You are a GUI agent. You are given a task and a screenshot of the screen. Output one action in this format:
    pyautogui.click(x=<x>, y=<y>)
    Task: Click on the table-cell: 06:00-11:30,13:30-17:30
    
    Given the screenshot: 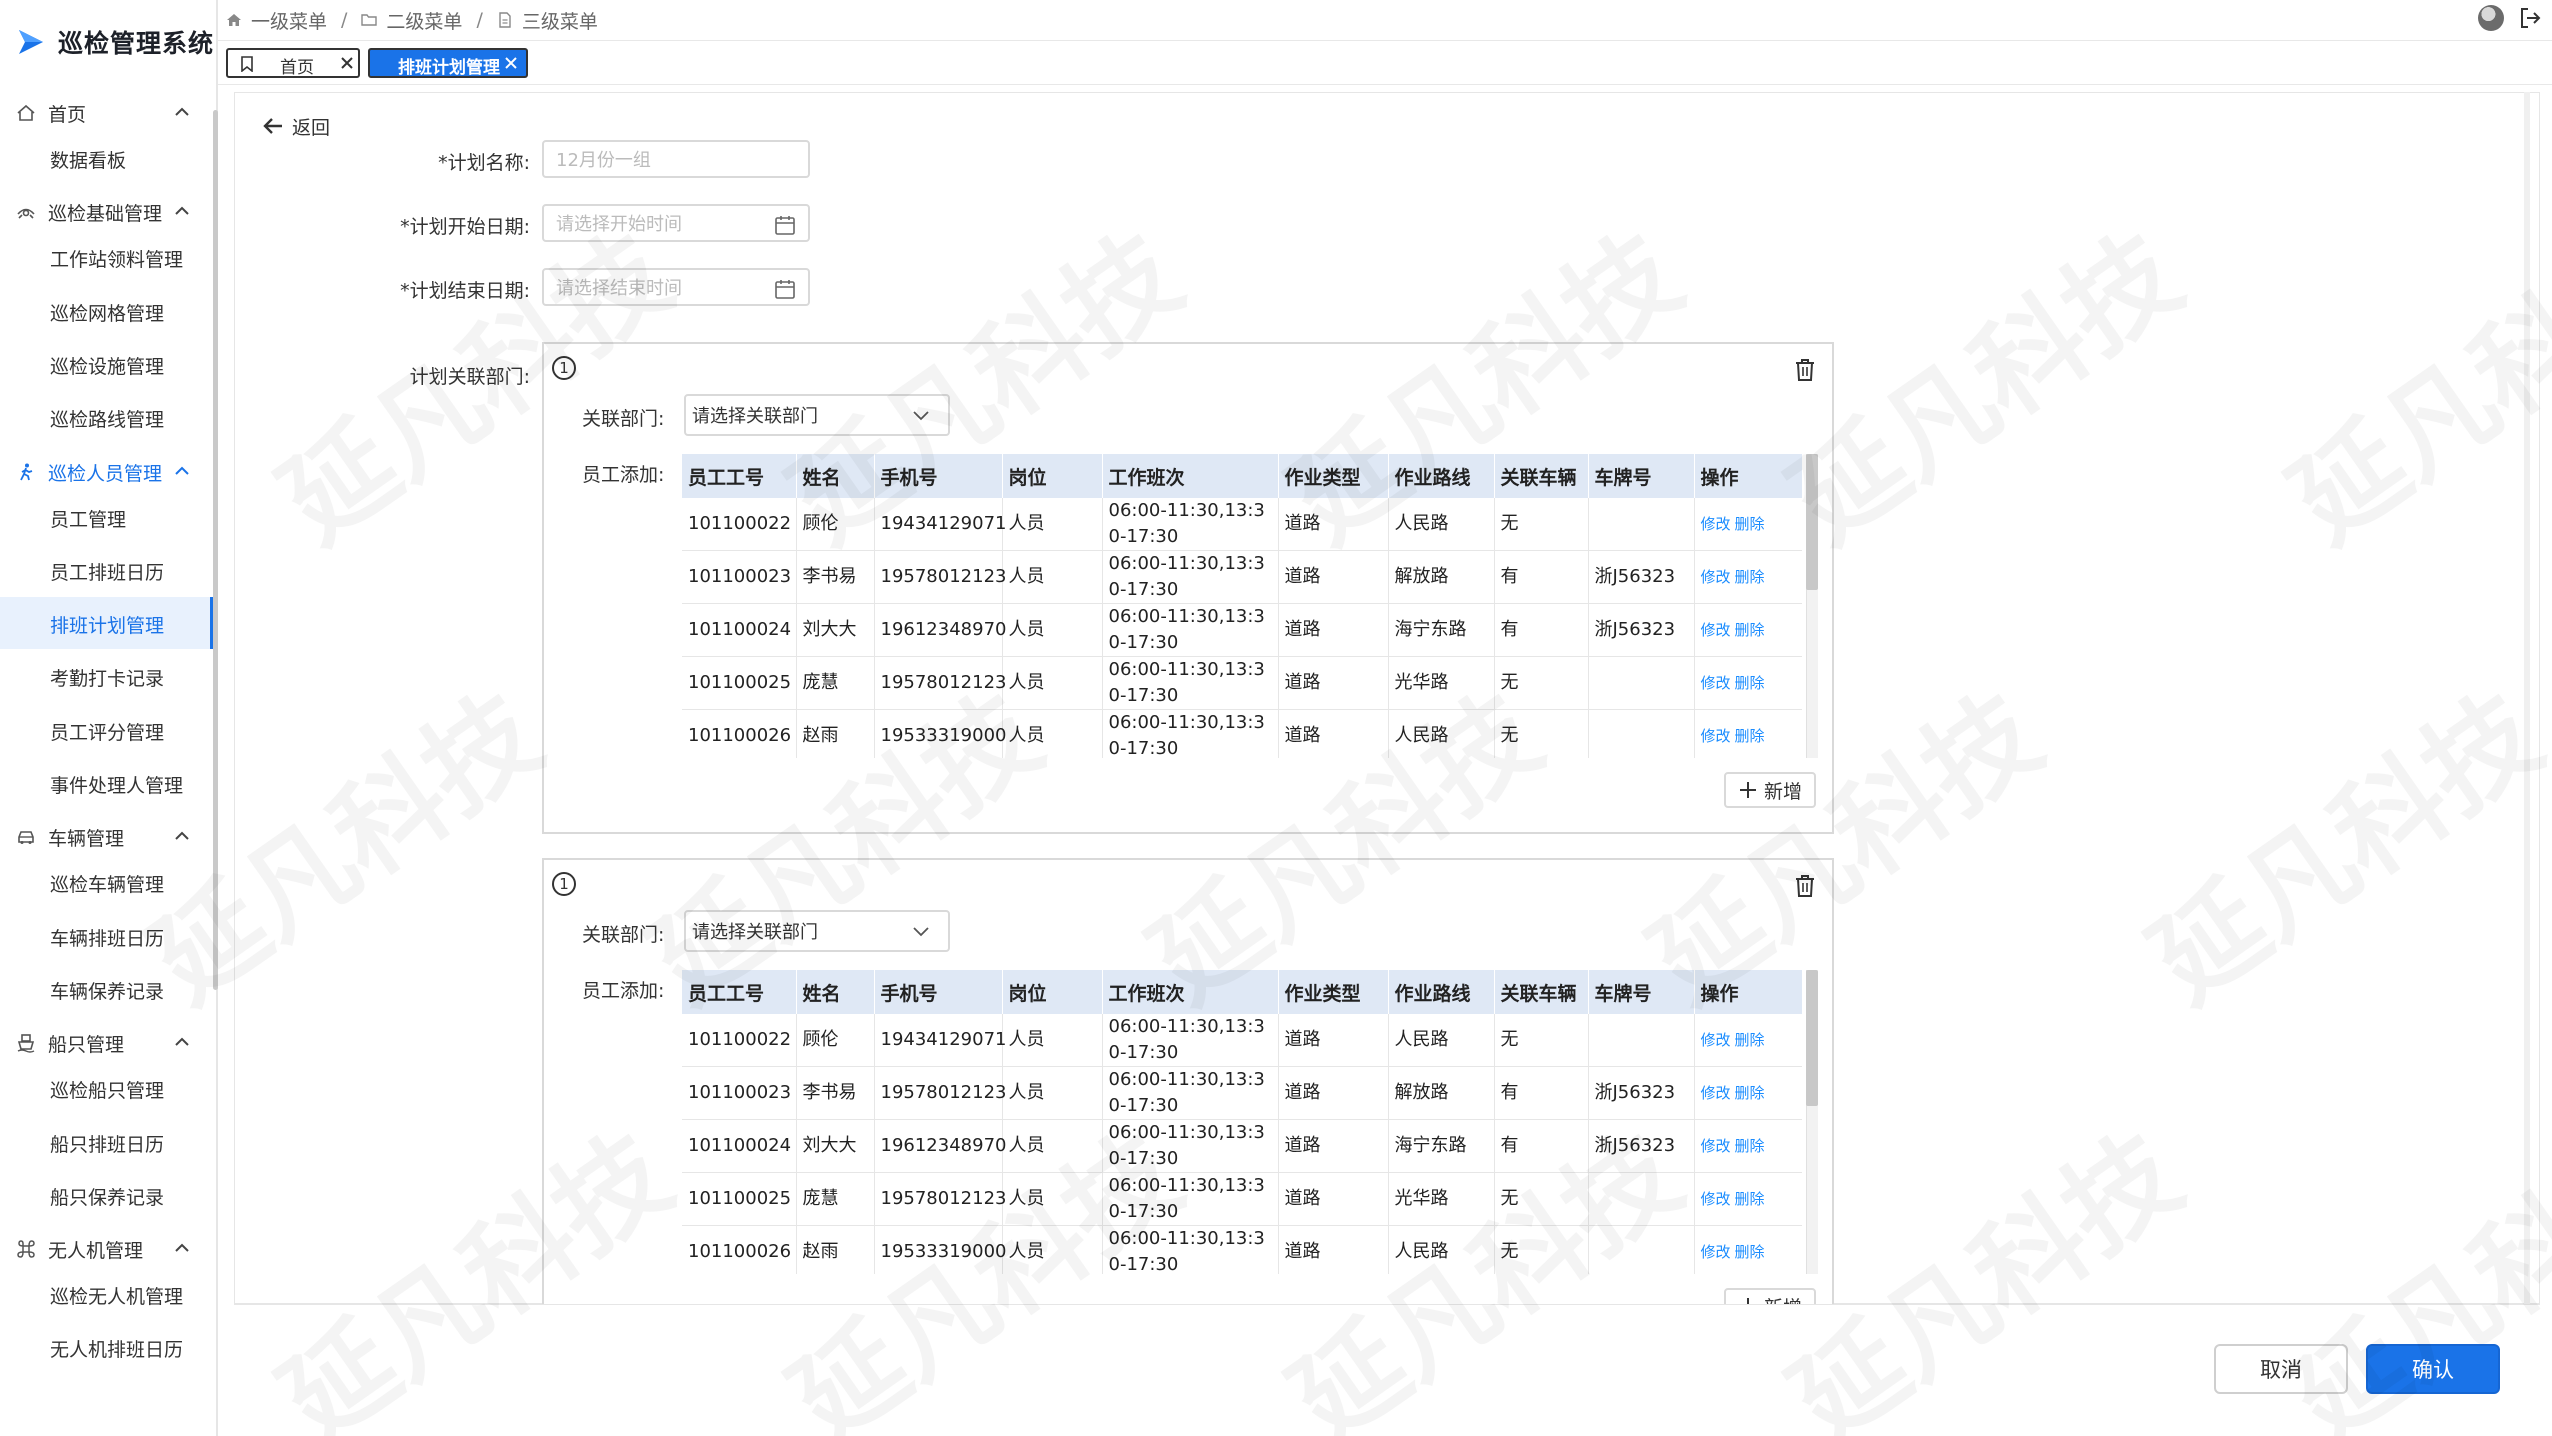 What is the action you would take?
    pyautogui.click(x=1190, y=1146)
    